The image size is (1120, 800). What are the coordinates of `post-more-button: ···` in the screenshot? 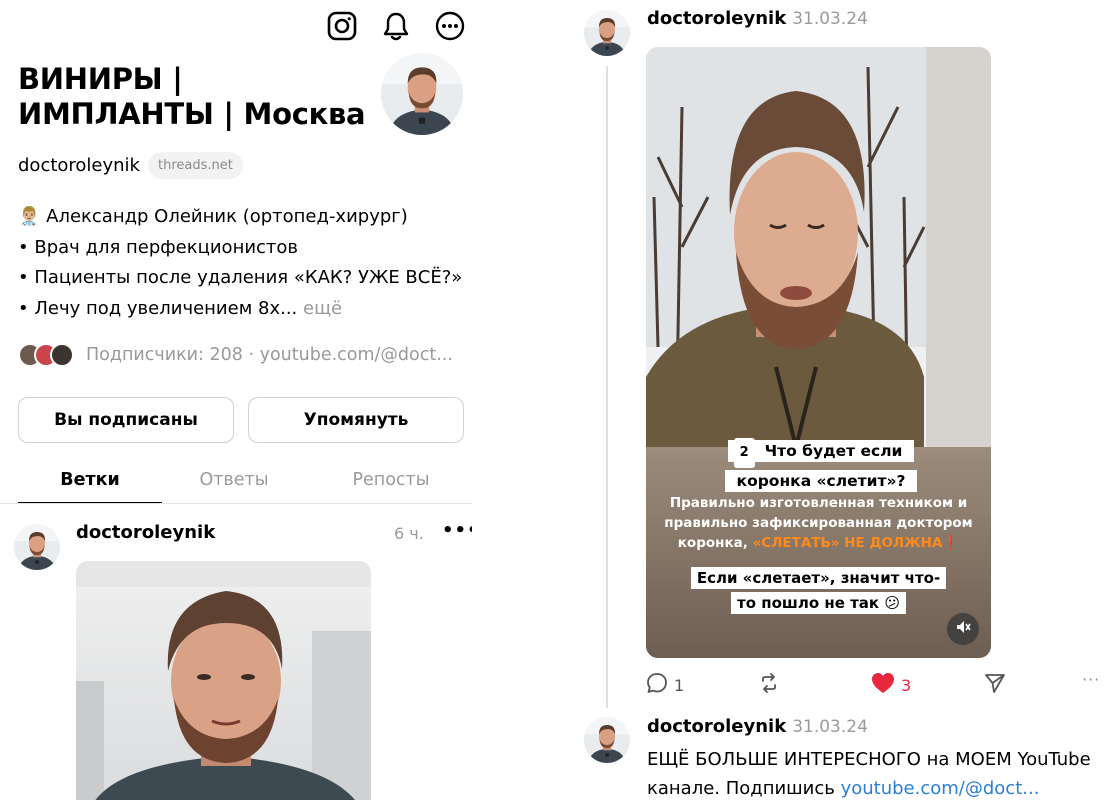 It's located at (1091, 679).